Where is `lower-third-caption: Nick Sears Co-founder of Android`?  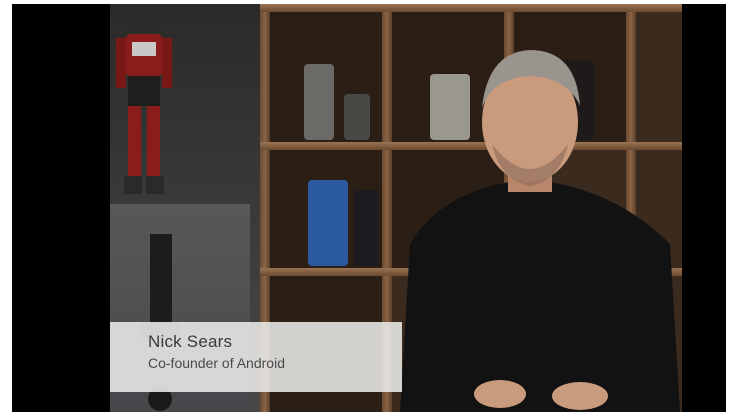 lower-third-caption: Nick Sears Co-founder of Android is located at coordinates (256, 357).